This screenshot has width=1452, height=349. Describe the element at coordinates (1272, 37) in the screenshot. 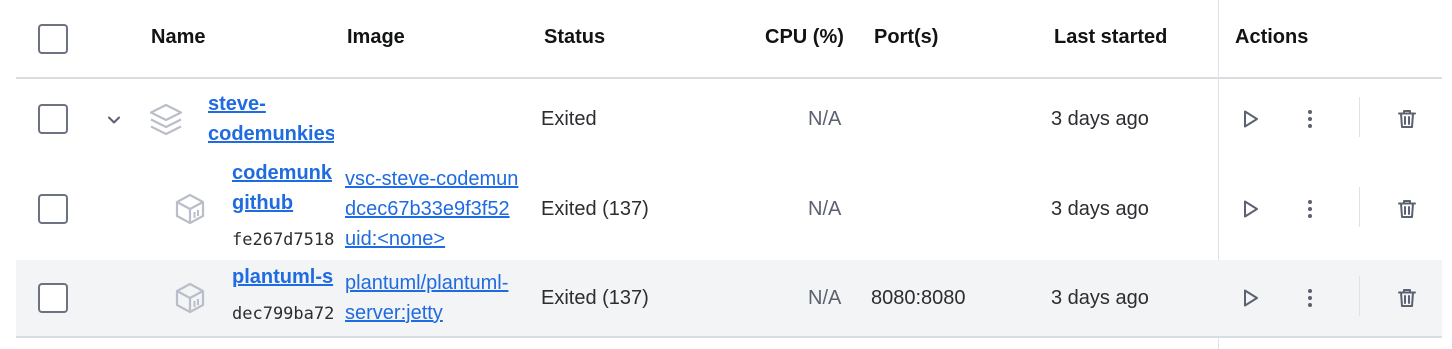

I see `column-header-actions: Actions` at that location.